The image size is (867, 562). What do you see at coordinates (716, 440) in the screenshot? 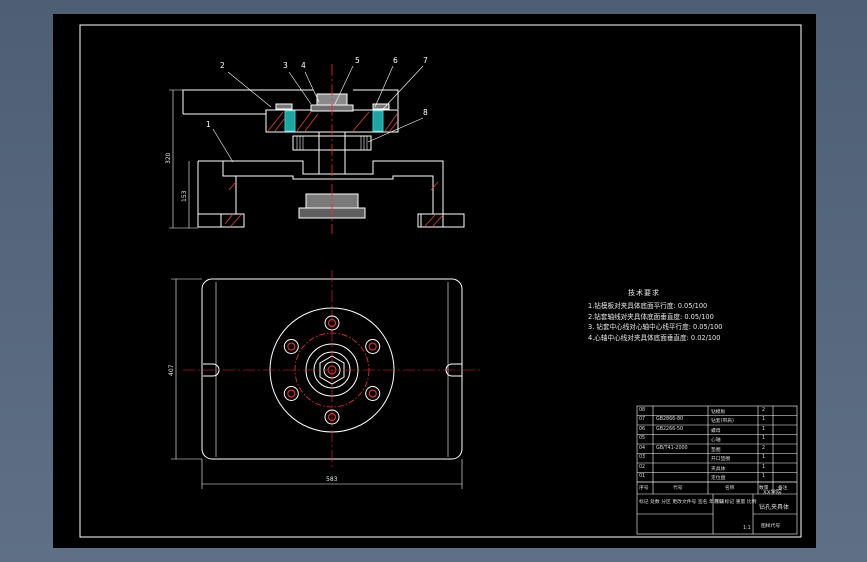
I see `tb-part-name: 心轴` at bounding box center [716, 440].